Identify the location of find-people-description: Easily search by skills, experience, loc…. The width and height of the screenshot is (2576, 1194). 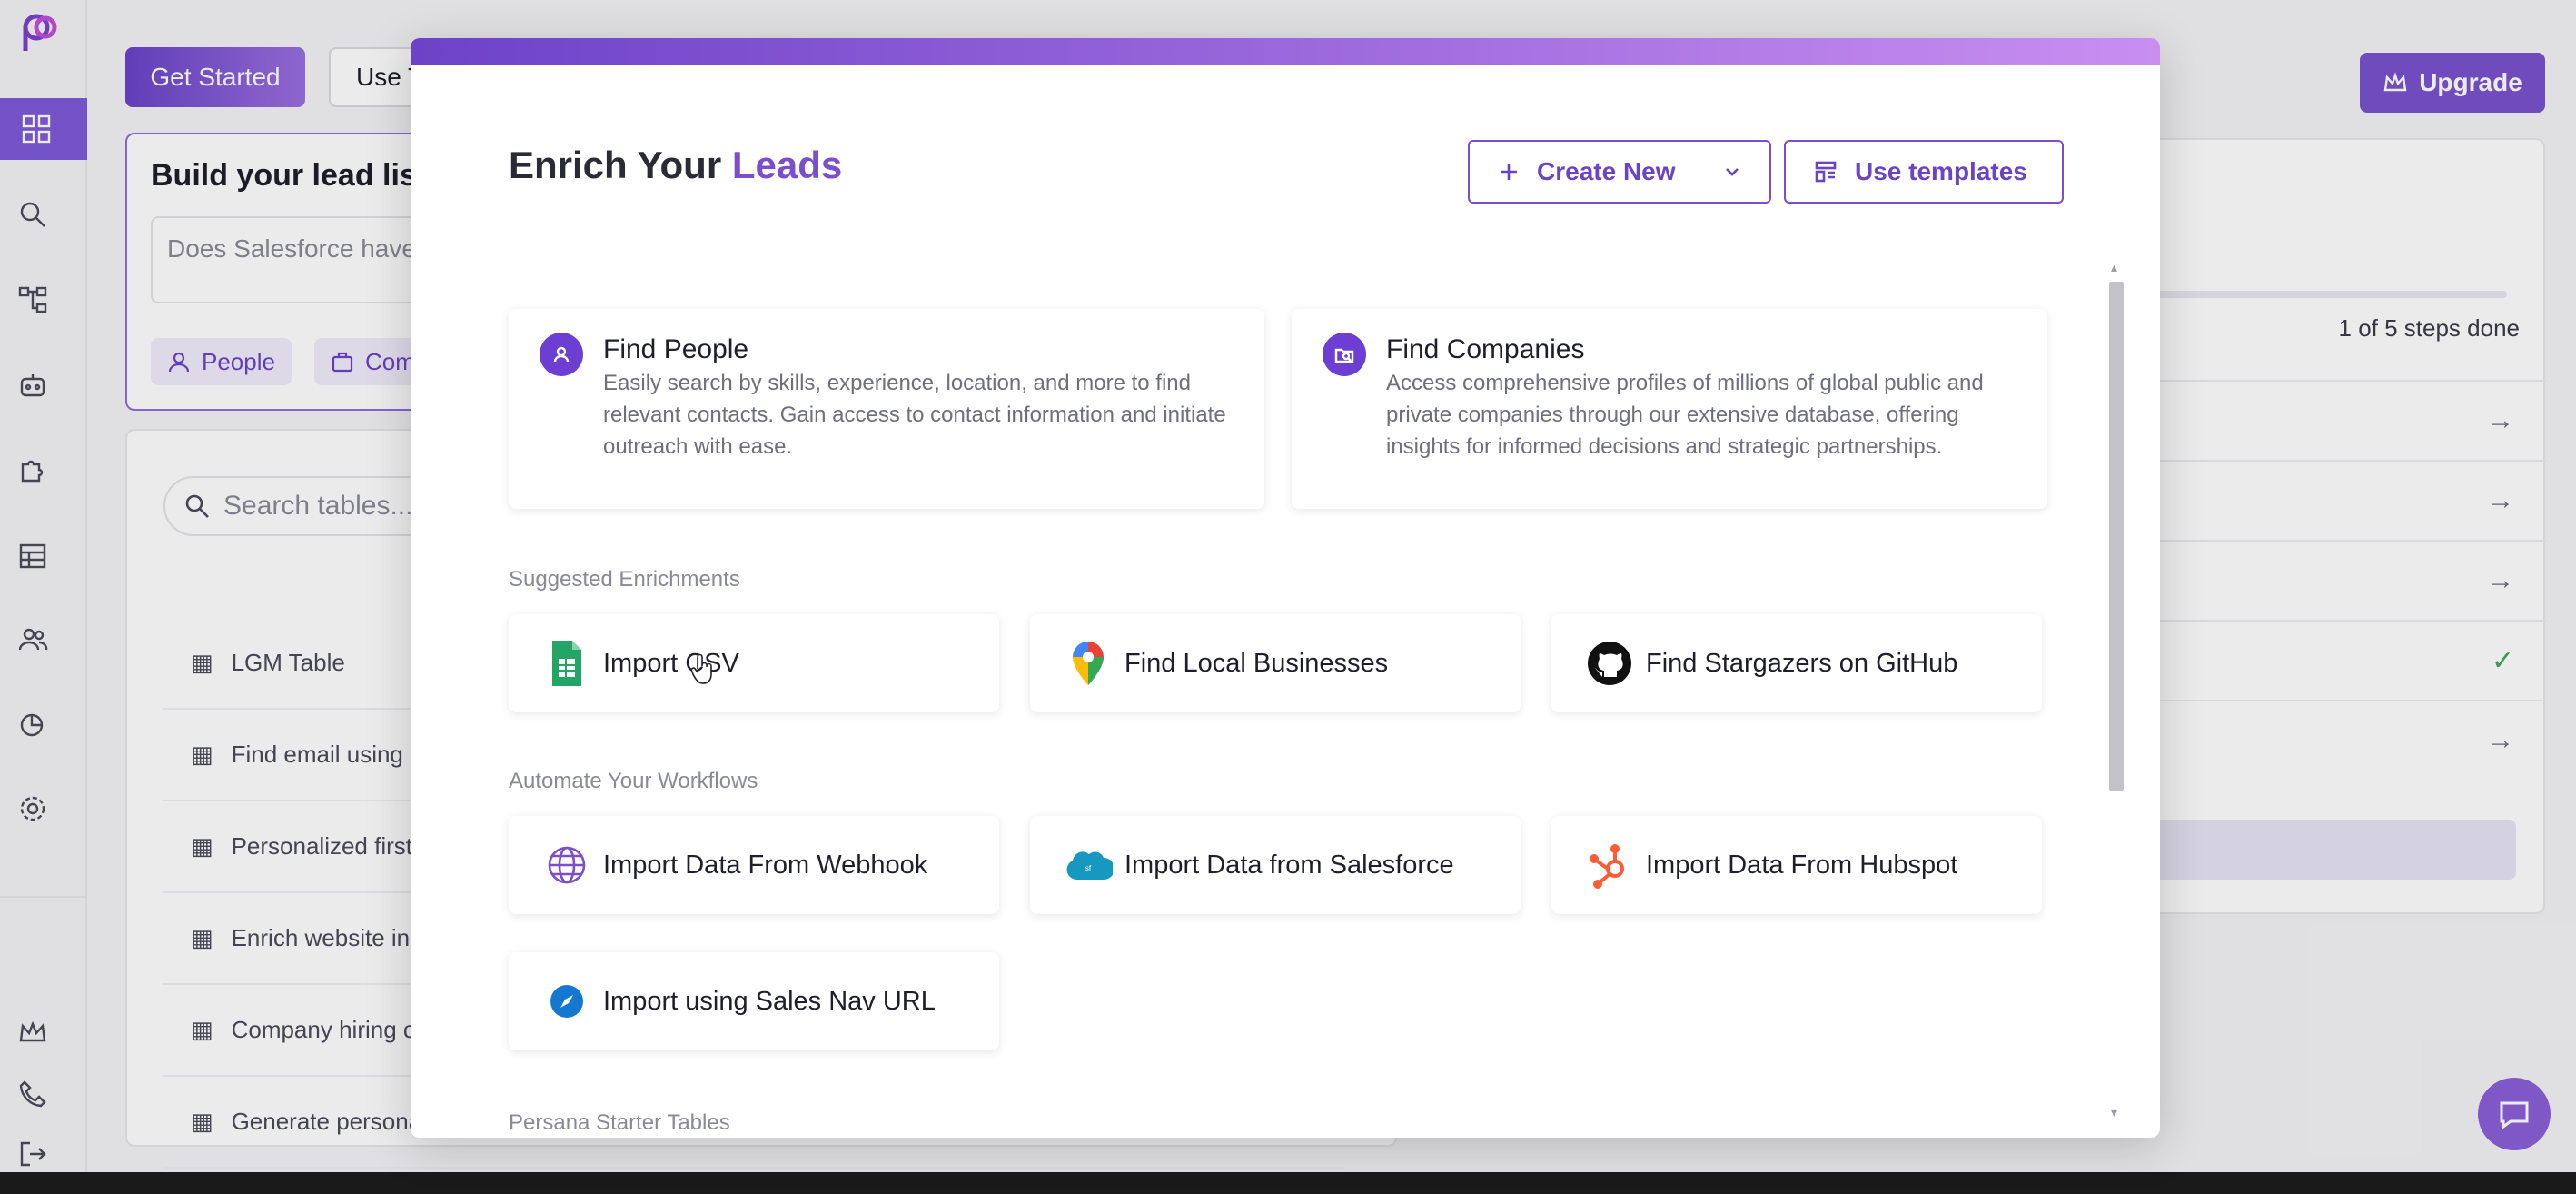
(914, 415).